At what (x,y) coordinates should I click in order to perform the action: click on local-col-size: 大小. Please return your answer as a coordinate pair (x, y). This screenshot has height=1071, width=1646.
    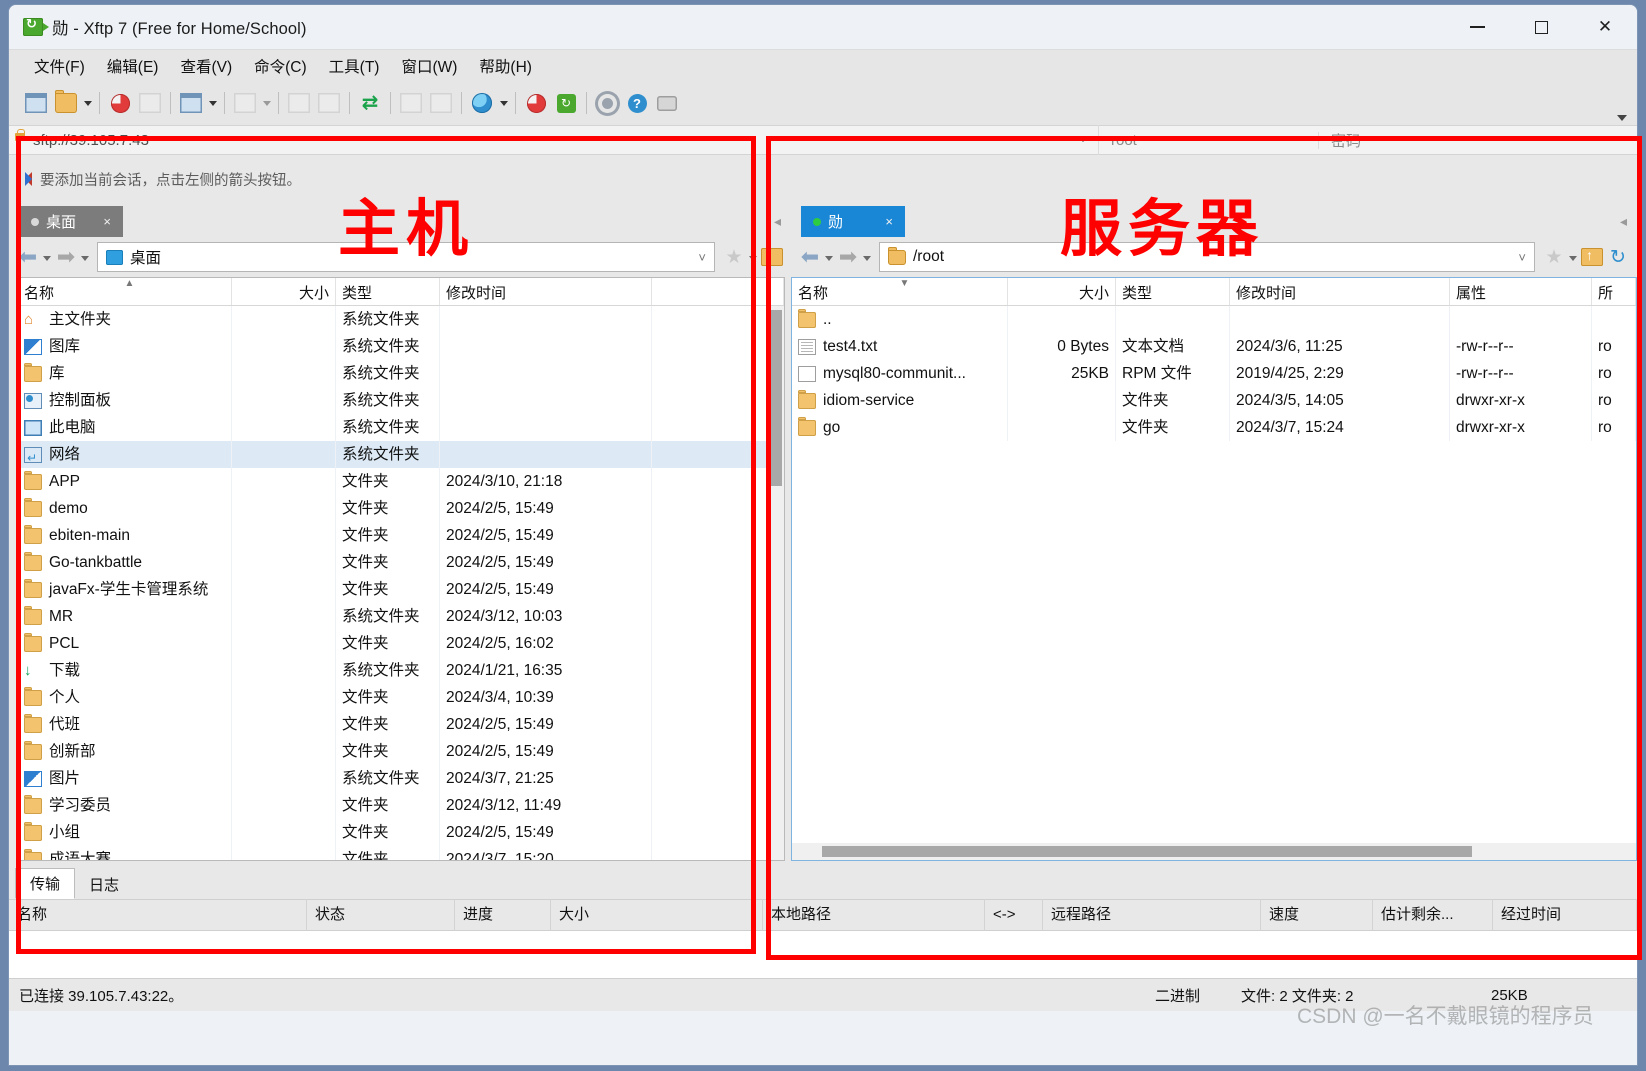
    Looking at the image, I should click on (284, 291).